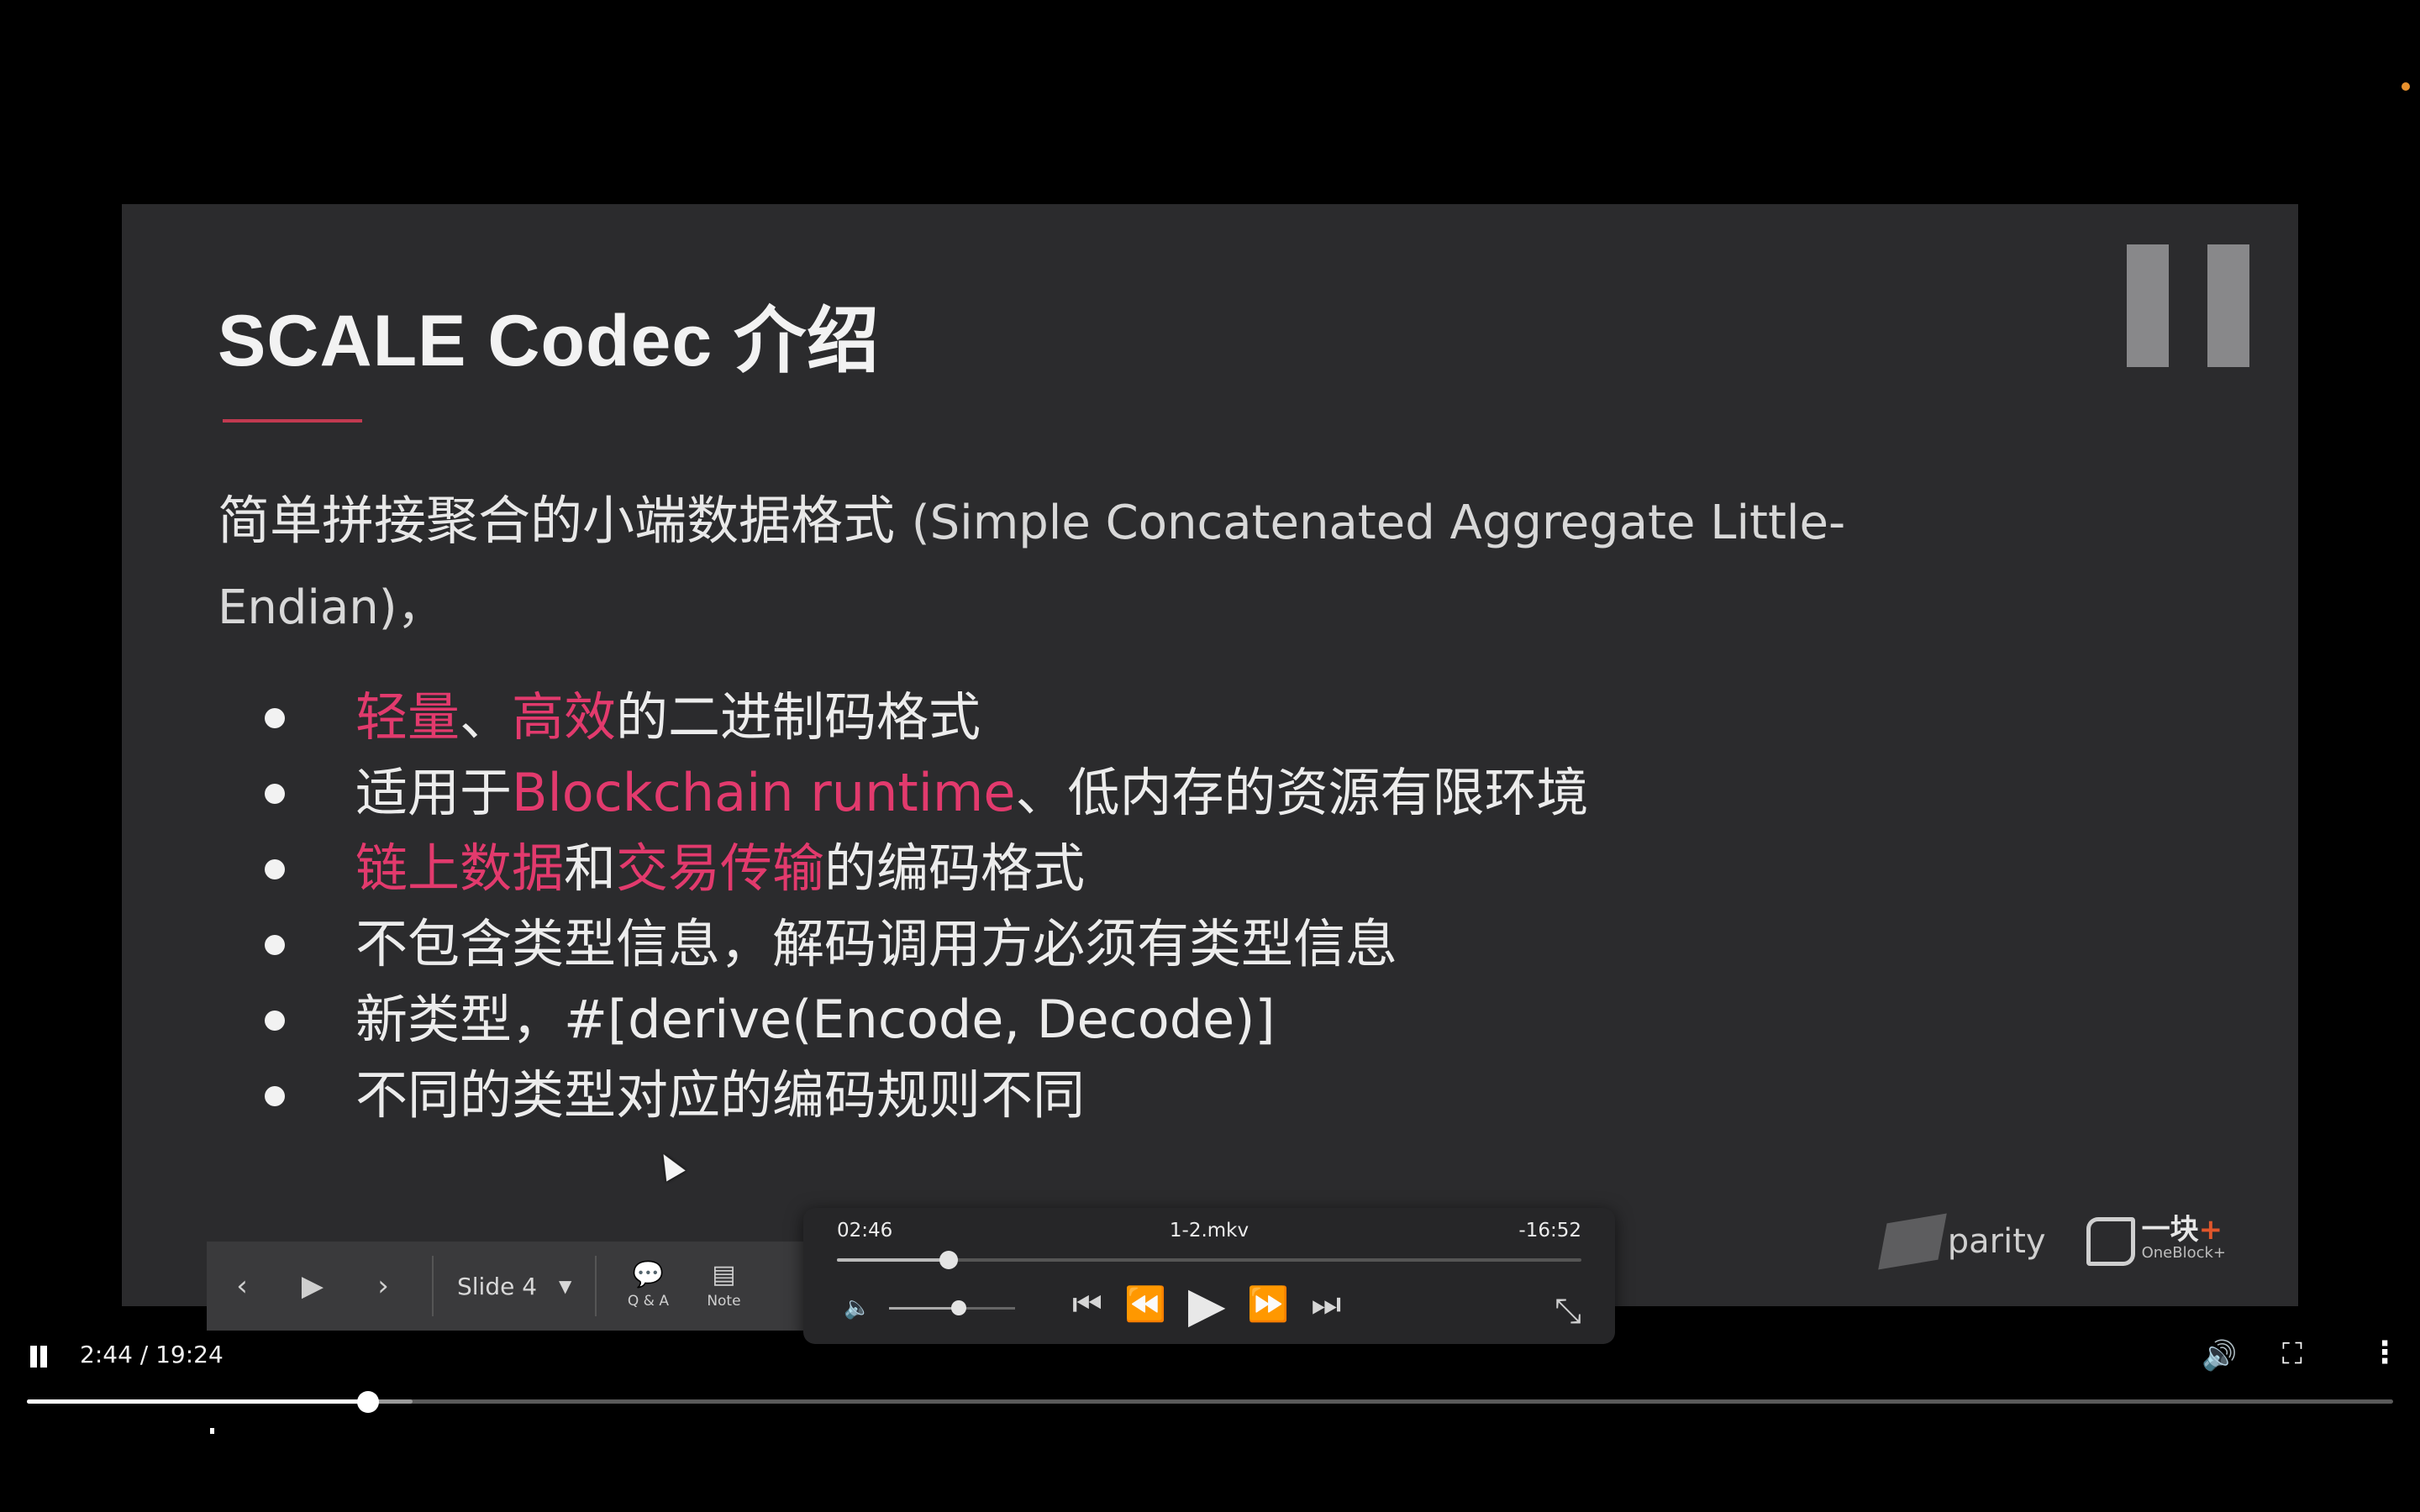  Describe the element at coordinates (1145, 1305) in the screenshot. I see `rewind-icon: ⏪` at that location.